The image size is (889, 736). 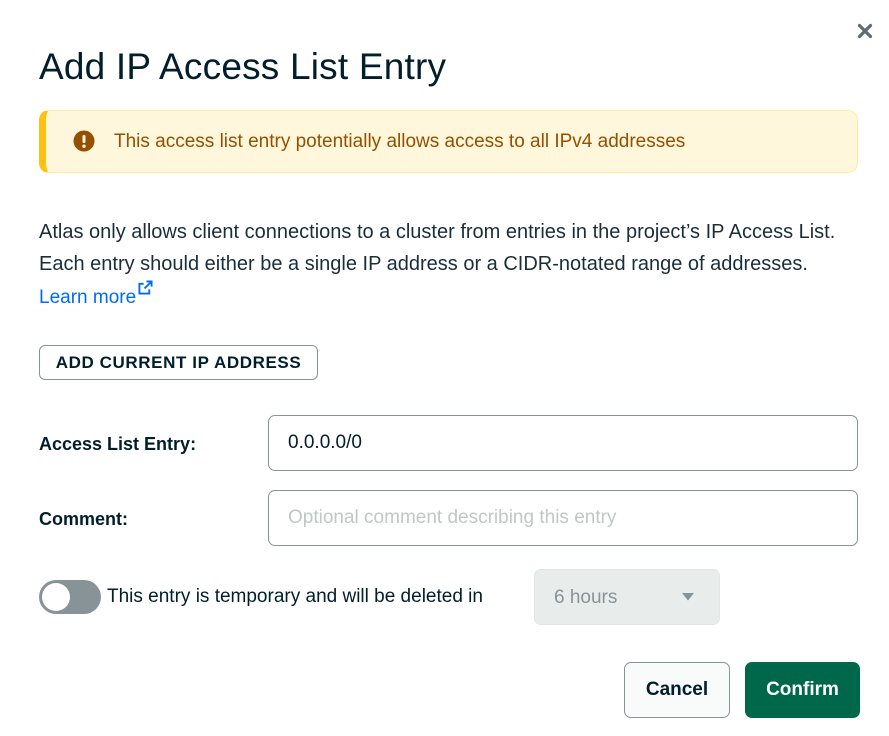 I want to click on comment-label: Comment:, so click(x=83, y=519).